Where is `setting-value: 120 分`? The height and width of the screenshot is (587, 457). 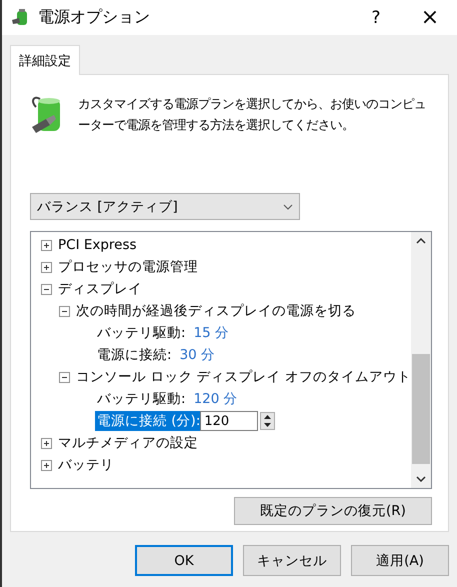
setting-value: 120 分 is located at coordinates (216, 399).